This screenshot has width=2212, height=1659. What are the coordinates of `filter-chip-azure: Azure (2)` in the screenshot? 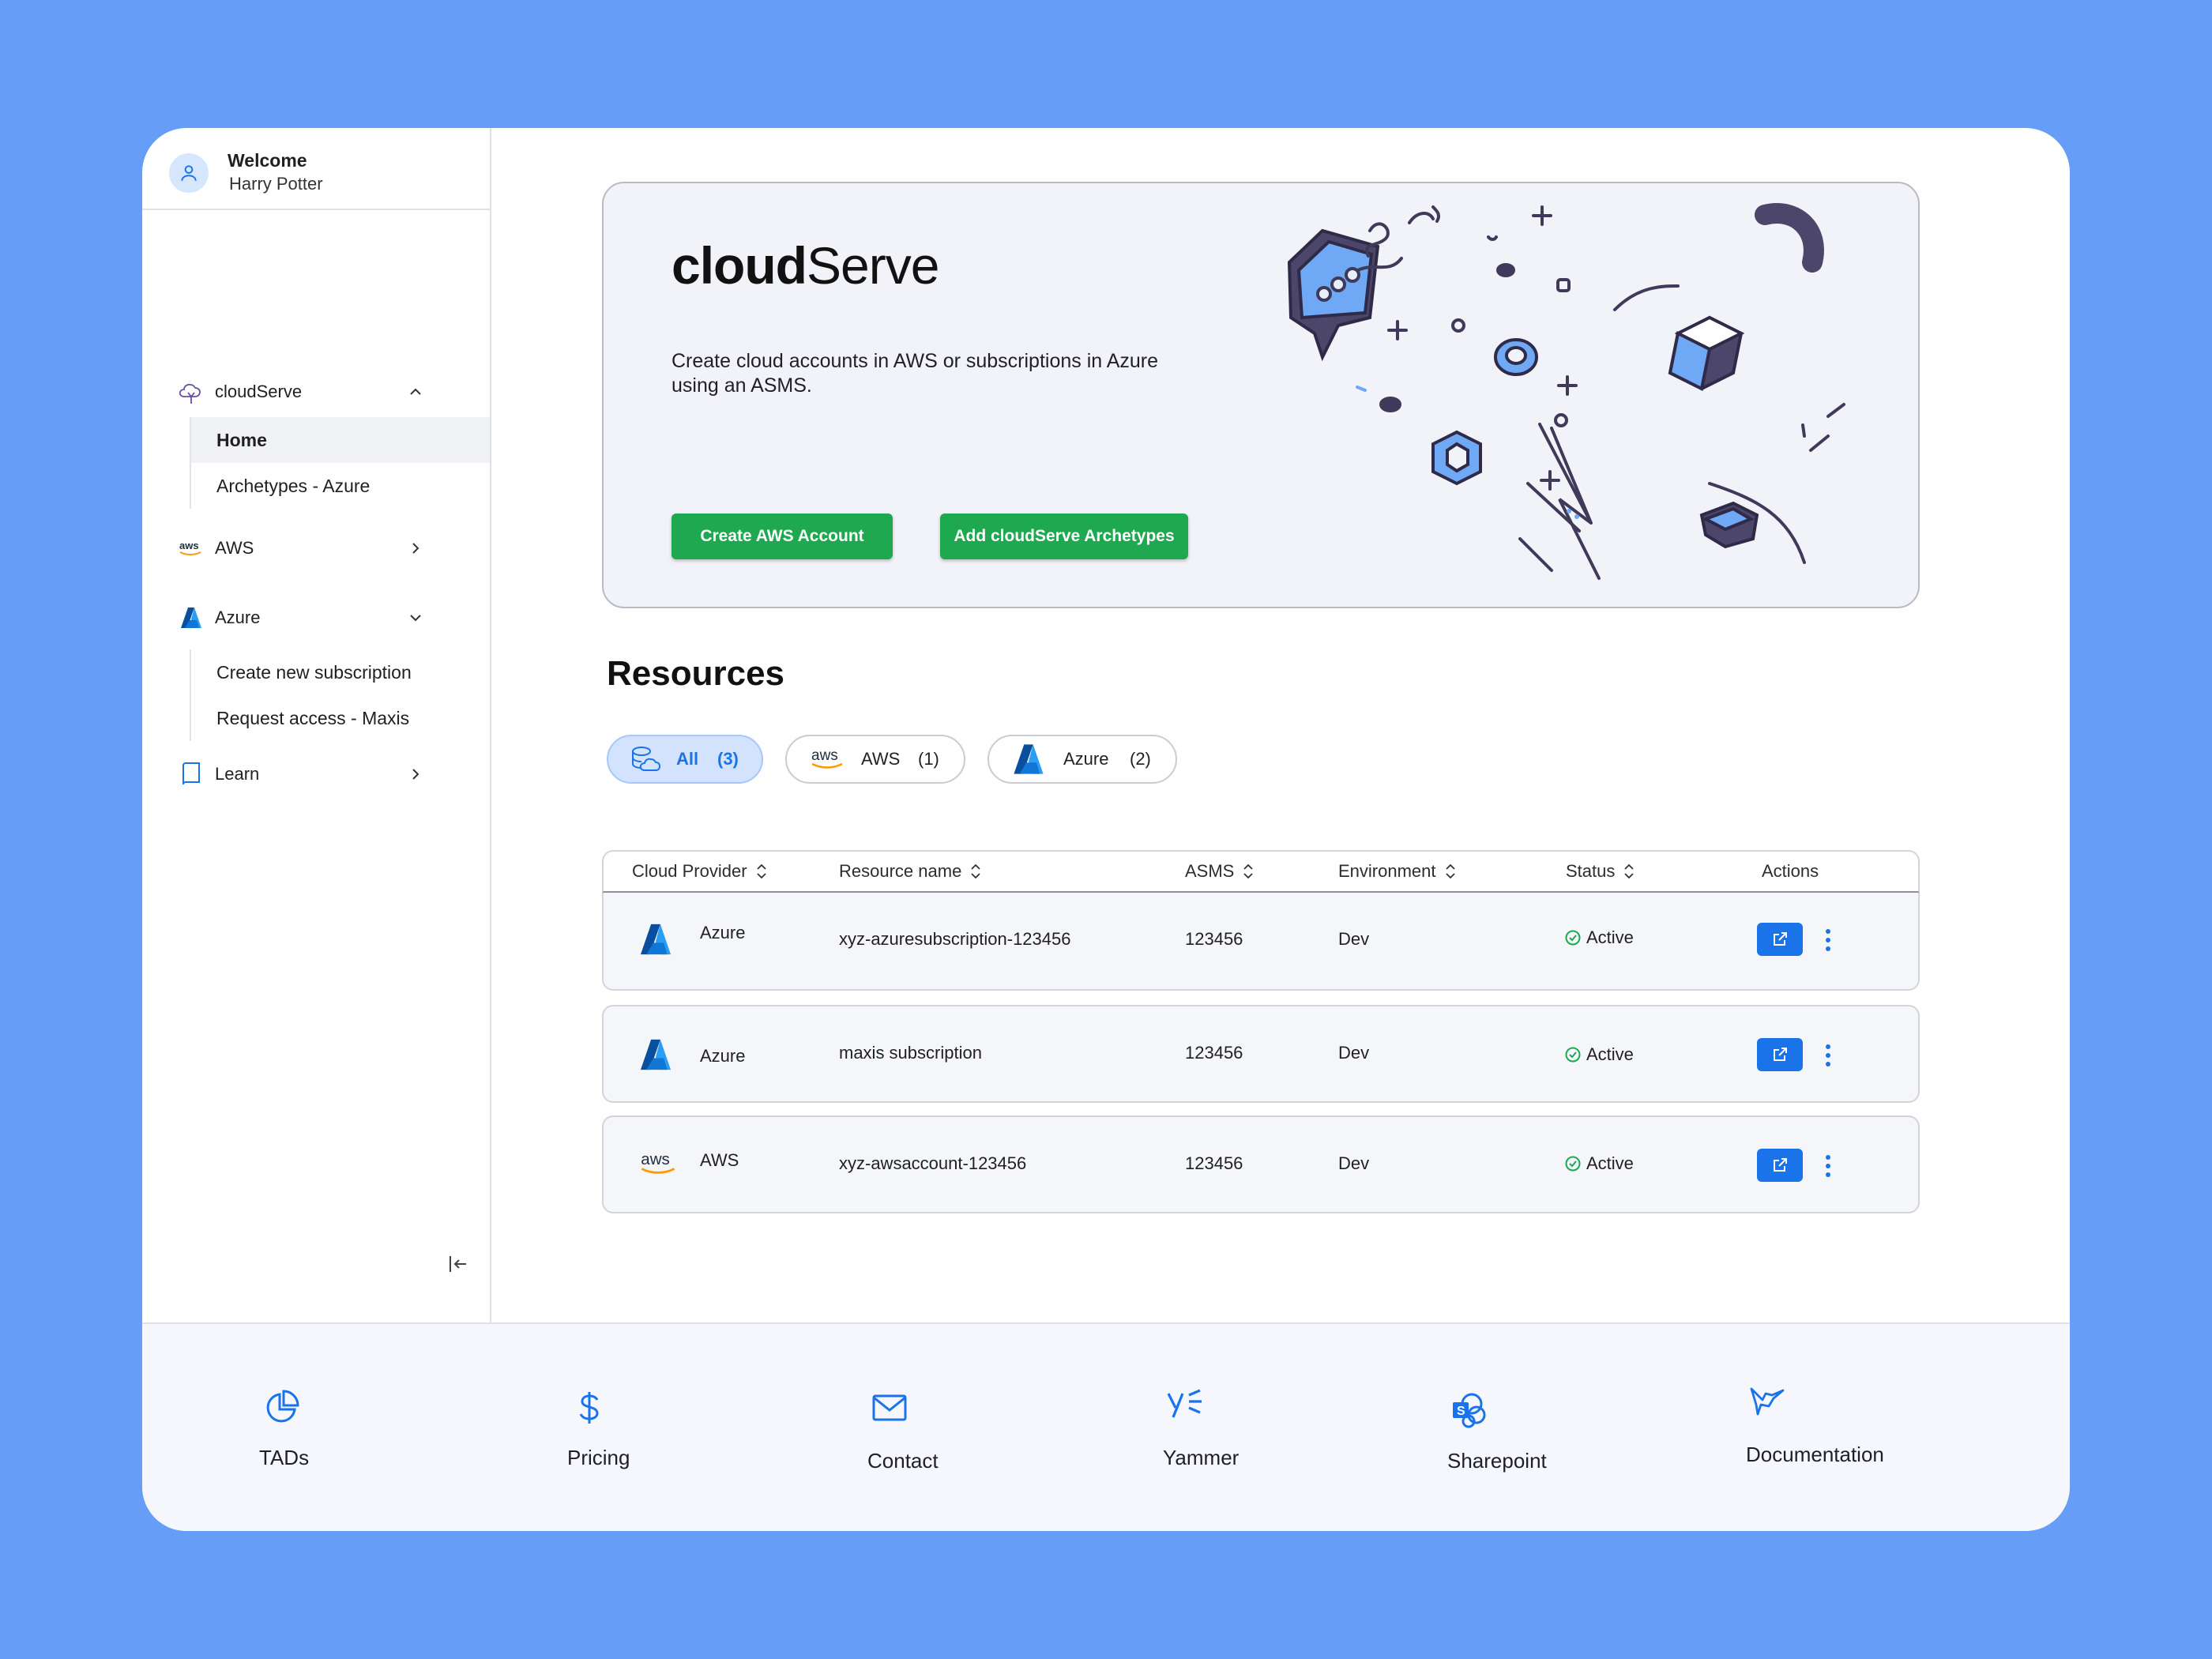 It's located at (1082, 760).